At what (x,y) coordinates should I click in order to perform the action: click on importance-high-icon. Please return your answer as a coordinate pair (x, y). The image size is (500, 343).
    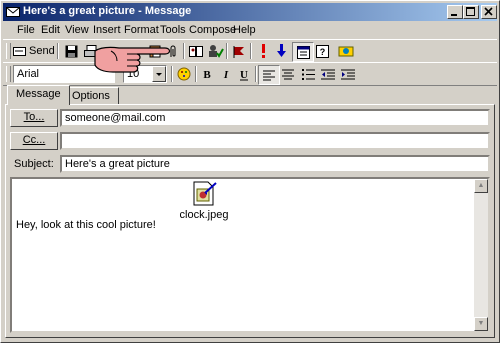
    Looking at the image, I should click on (263, 51).